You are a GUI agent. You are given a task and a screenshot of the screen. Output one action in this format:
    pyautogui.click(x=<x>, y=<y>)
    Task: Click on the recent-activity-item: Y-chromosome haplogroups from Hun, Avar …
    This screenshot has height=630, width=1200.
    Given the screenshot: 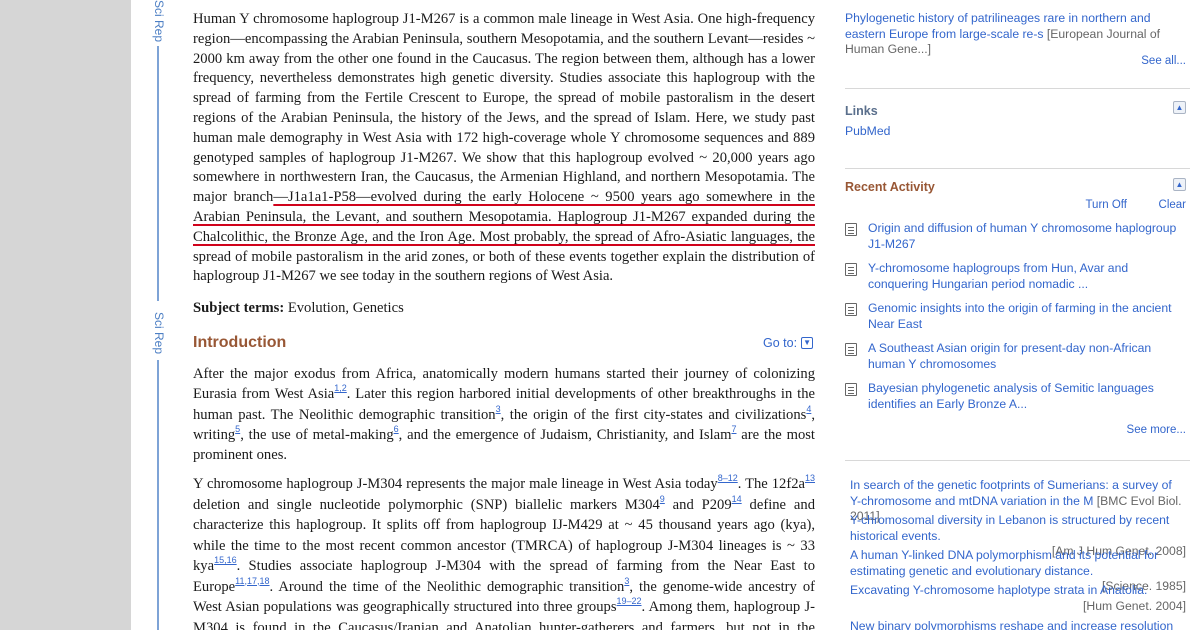 What is the action you would take?
    pyautogui.click(x=1017, y=276)
    